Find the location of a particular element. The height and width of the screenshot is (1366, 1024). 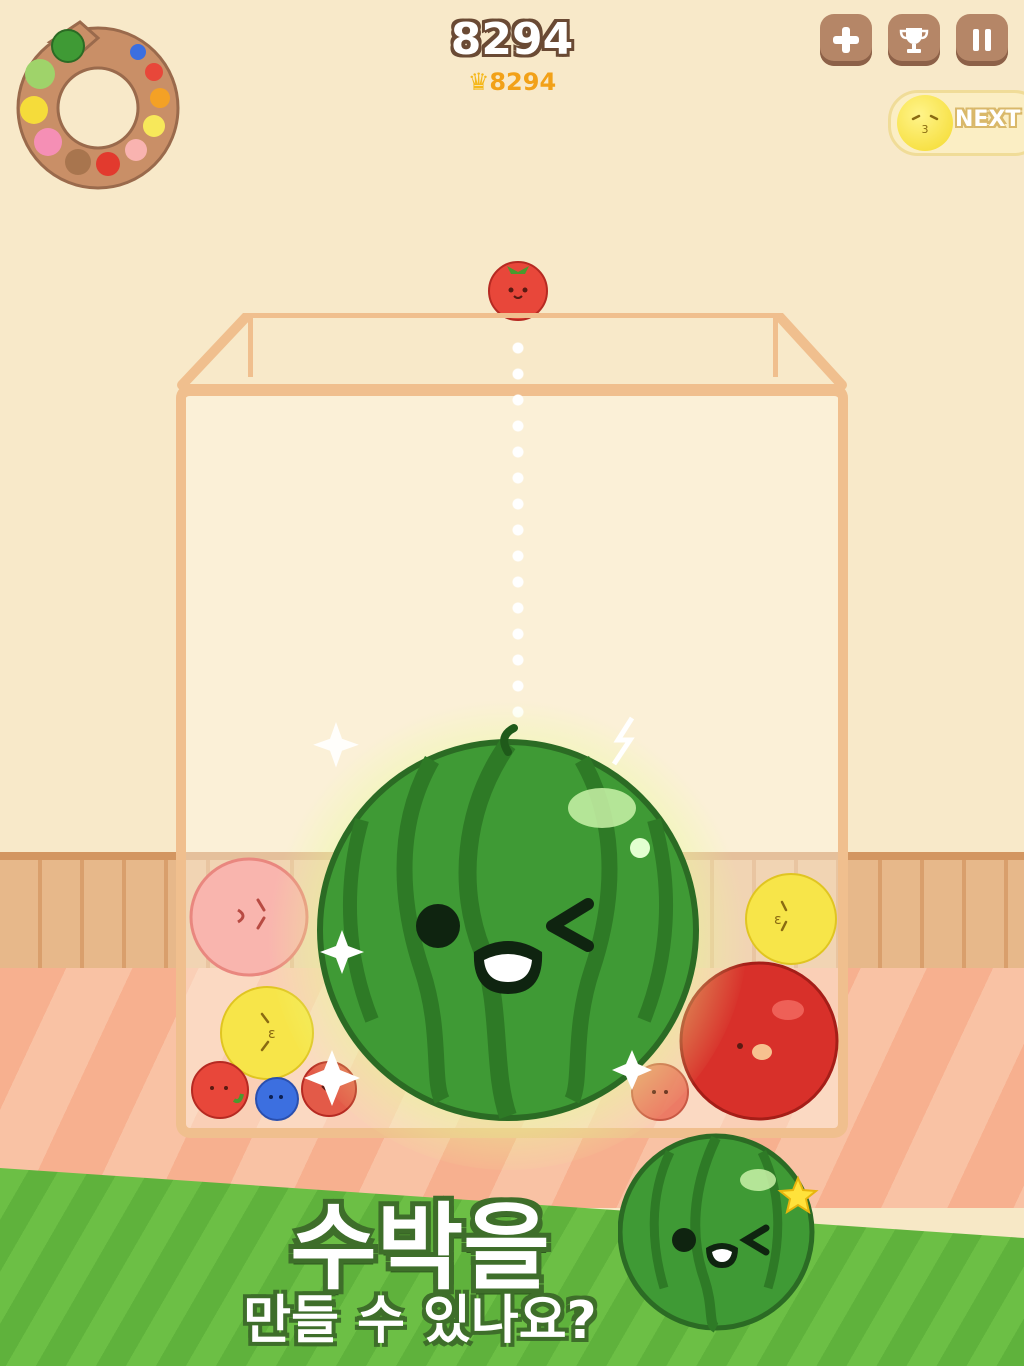

pause-button is located at coordinates (982, 40).